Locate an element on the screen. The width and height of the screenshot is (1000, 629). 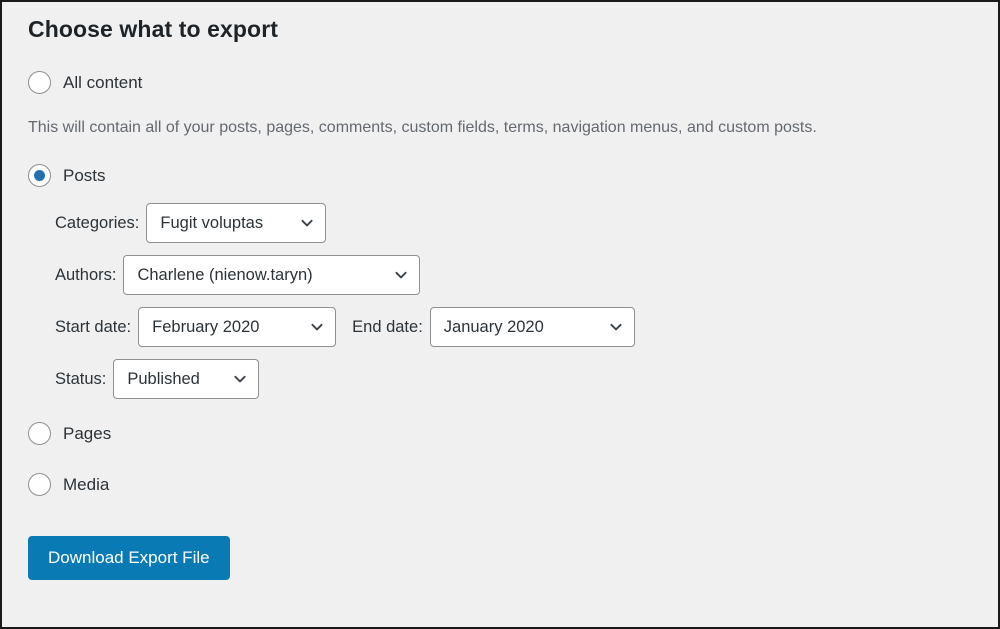
radio-media-input is located at coordinates (39, 485).